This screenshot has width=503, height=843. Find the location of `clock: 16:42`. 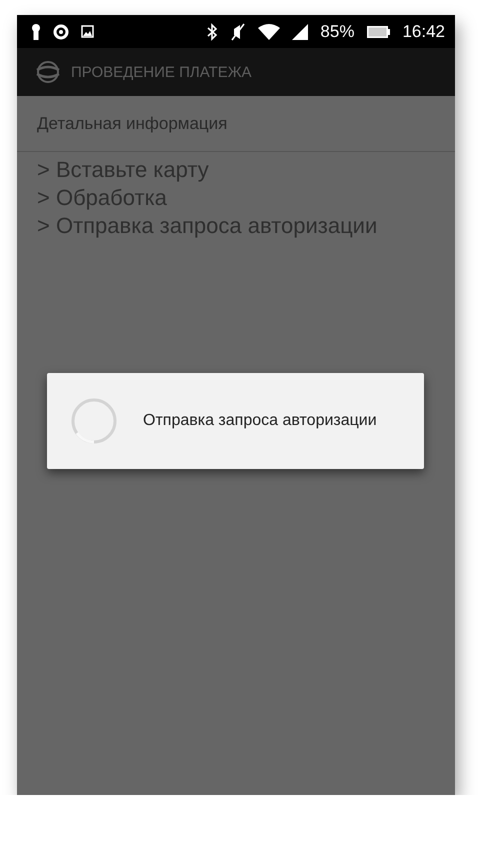

clock: 16:42 is located at coordinates (423, 32).